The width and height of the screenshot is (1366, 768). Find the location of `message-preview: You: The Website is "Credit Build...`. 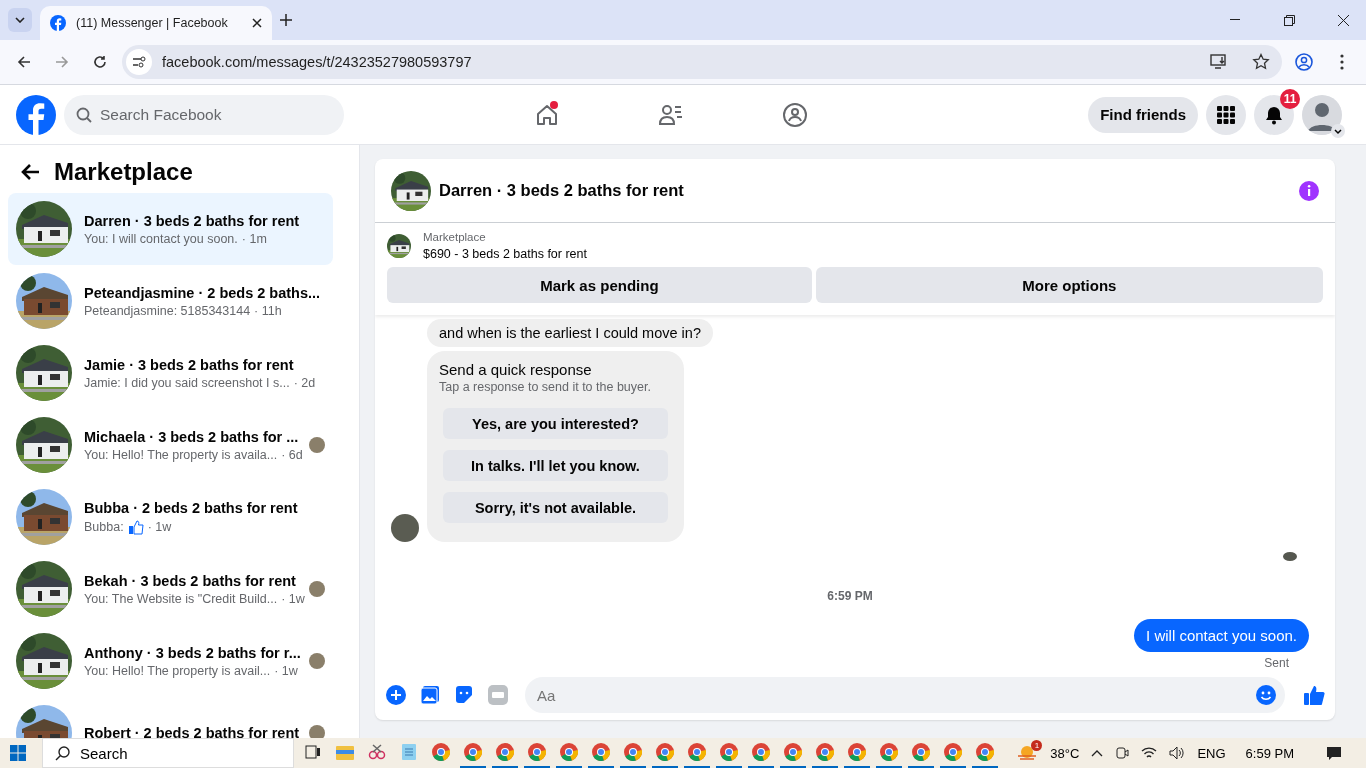

message-preview: You: The Website is "Credit Build... is located at coordinates (181, 598).